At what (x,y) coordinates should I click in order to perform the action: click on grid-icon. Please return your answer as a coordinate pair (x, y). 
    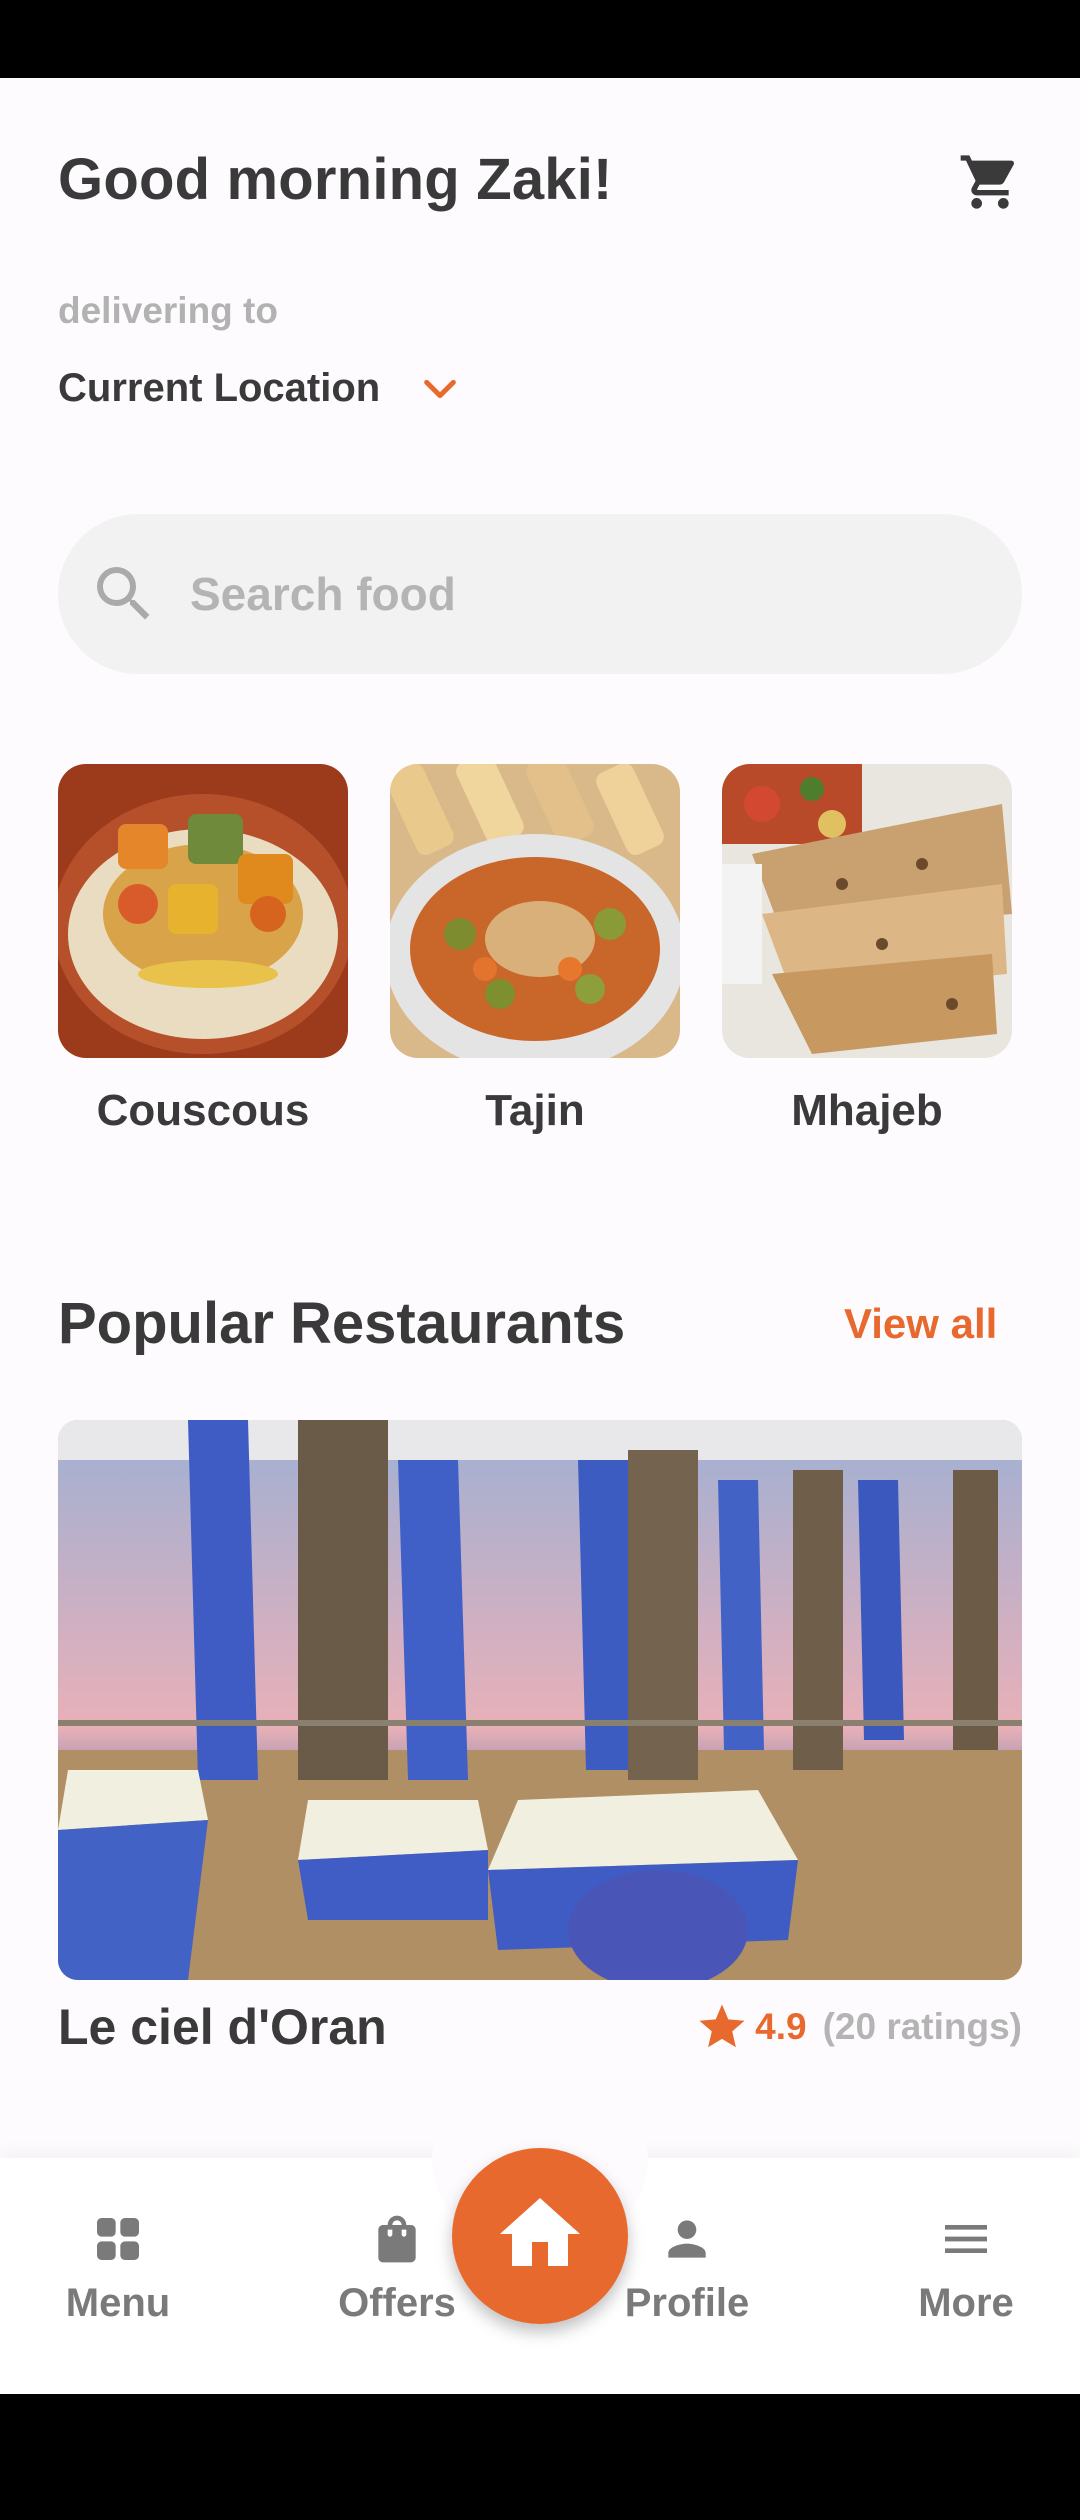
    Looking at the image, I should click on (118, 2239).